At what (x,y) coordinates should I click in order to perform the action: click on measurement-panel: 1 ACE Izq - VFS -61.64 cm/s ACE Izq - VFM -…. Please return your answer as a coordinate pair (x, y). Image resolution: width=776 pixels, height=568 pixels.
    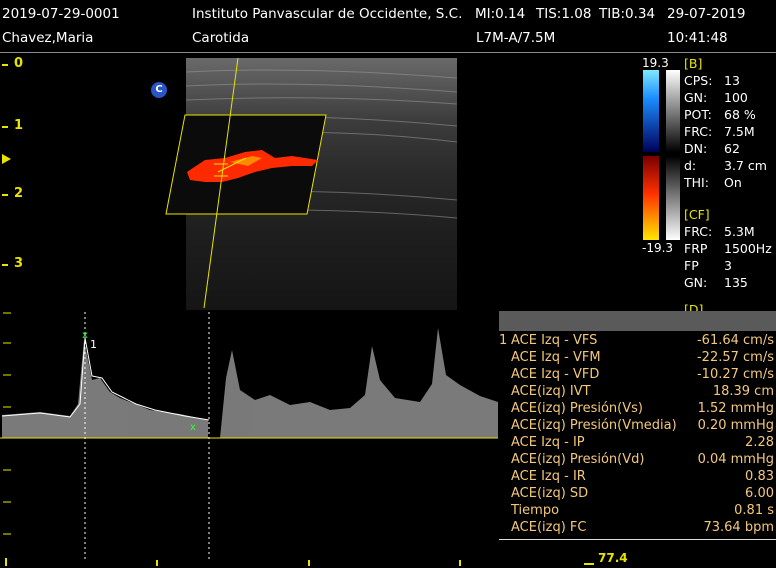
    Looking at the image, I should click on (637, 426).